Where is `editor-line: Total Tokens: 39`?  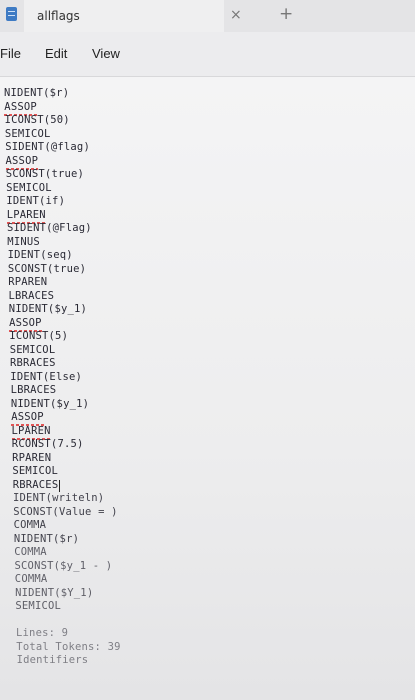 editor-line: Total Tokens: 39 is located at coordinates (68, 646).